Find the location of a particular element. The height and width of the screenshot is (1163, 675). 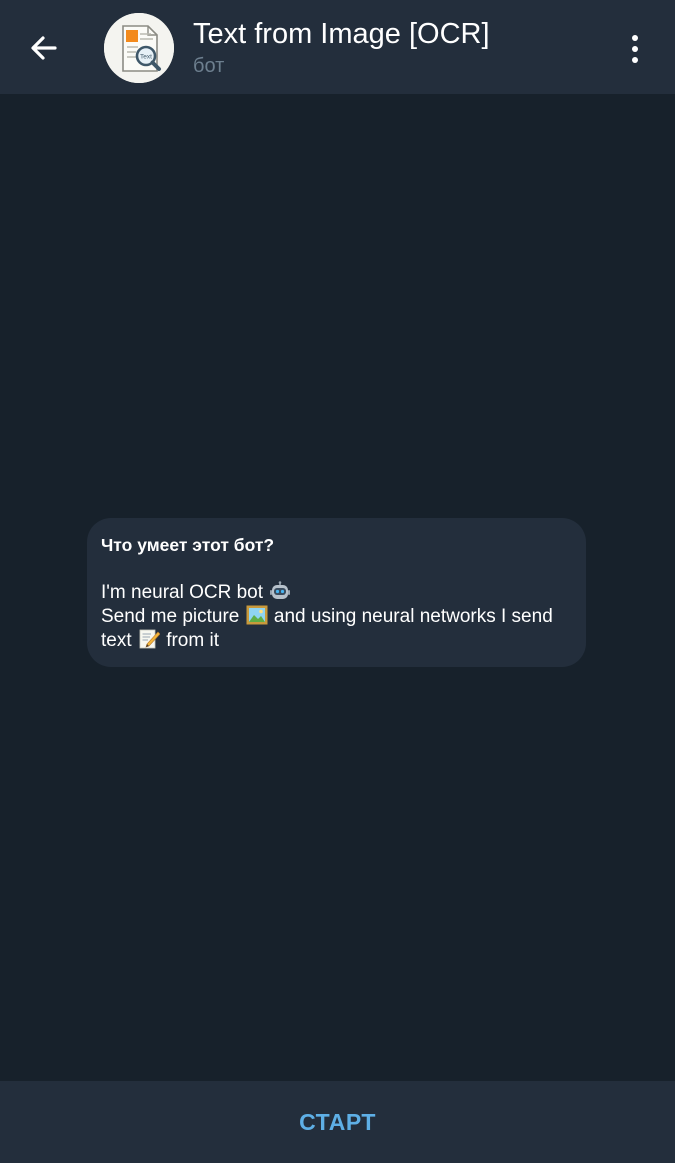

bot-intro-heading: Что умеет этот бот? is located at coordinates (188, 545).